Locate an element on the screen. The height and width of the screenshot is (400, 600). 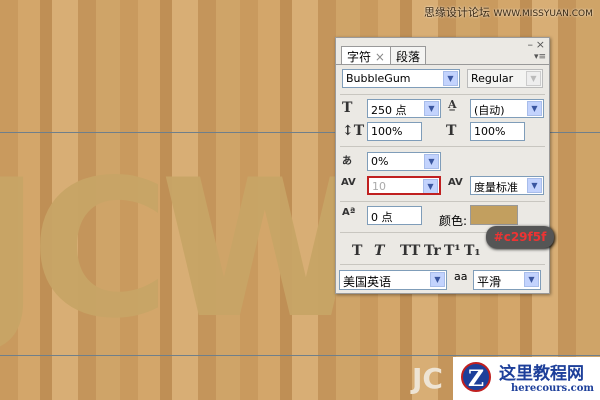
language-select: 美国英语 ▼ is located at coordinates (393, 280).